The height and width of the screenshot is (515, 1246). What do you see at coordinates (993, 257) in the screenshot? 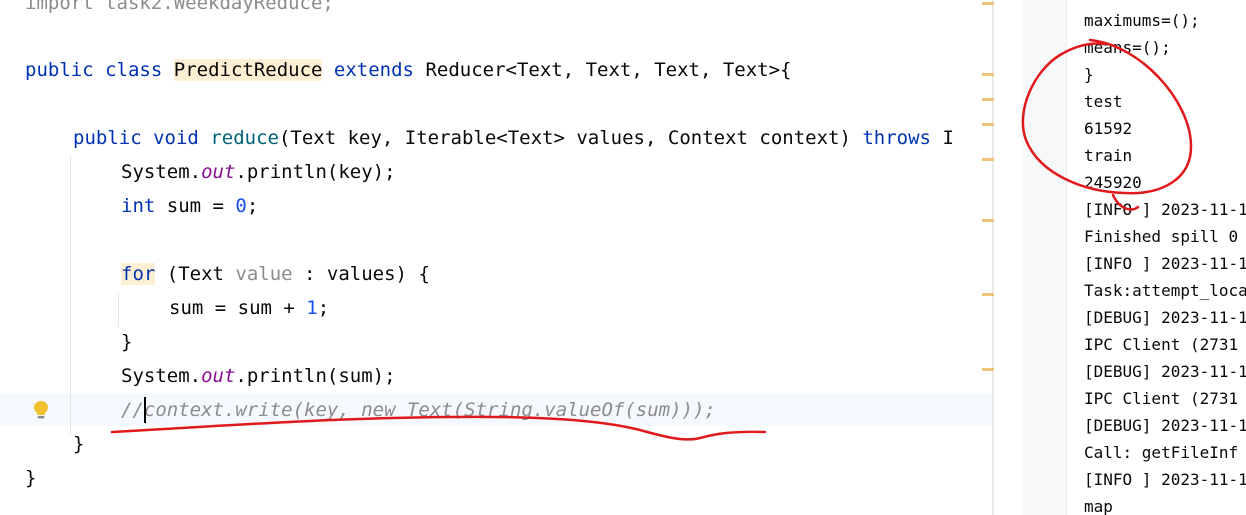
I see `scrollbar-track` at bounding box center [993, 257].